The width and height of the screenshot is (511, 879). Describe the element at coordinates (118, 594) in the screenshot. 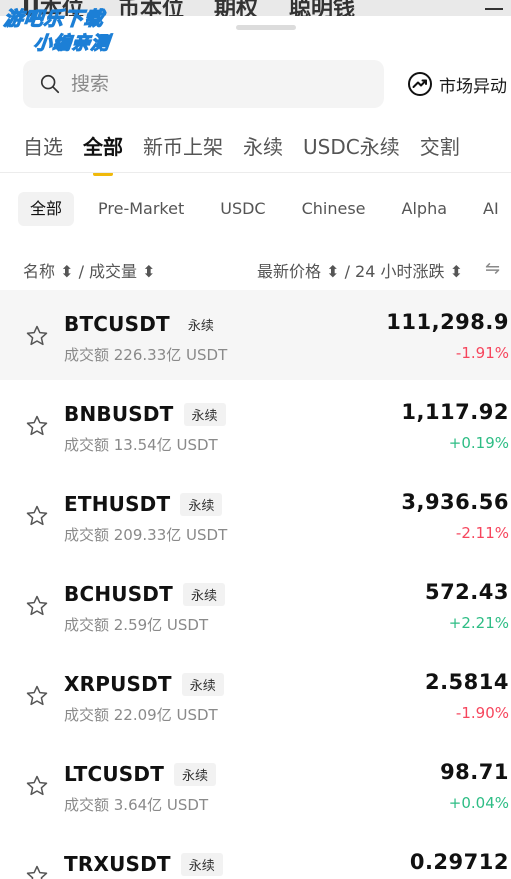

I see `pair-name: BCHUSDT` at that location.